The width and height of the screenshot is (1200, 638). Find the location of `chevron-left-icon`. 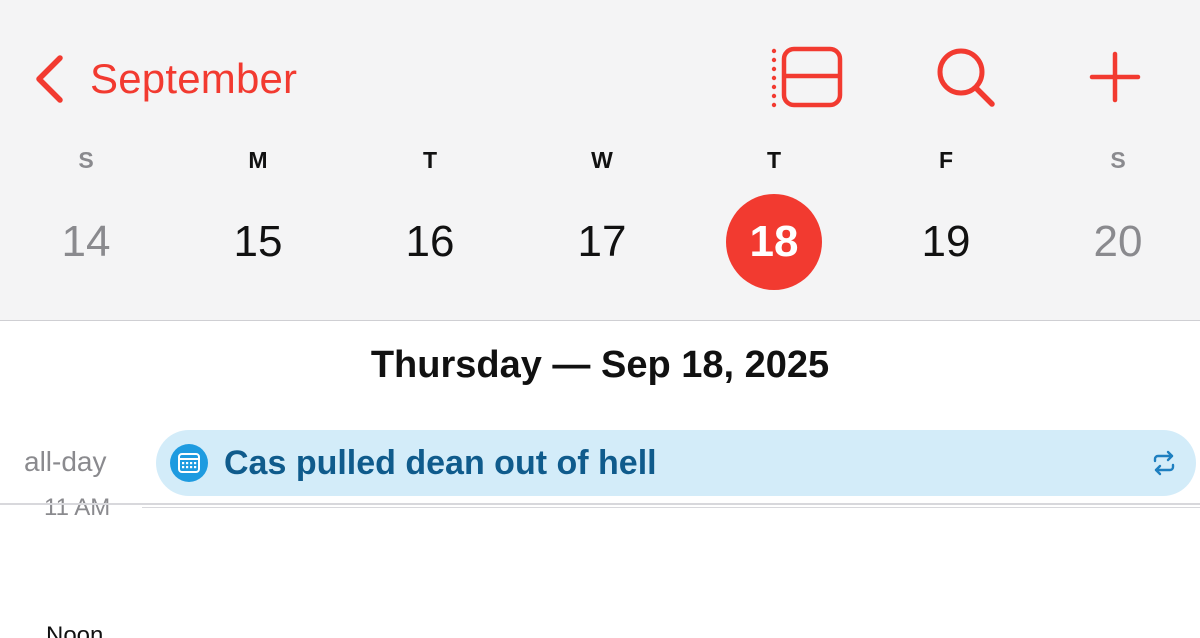

chevron-left-icon is located at coordinates (49, 79).